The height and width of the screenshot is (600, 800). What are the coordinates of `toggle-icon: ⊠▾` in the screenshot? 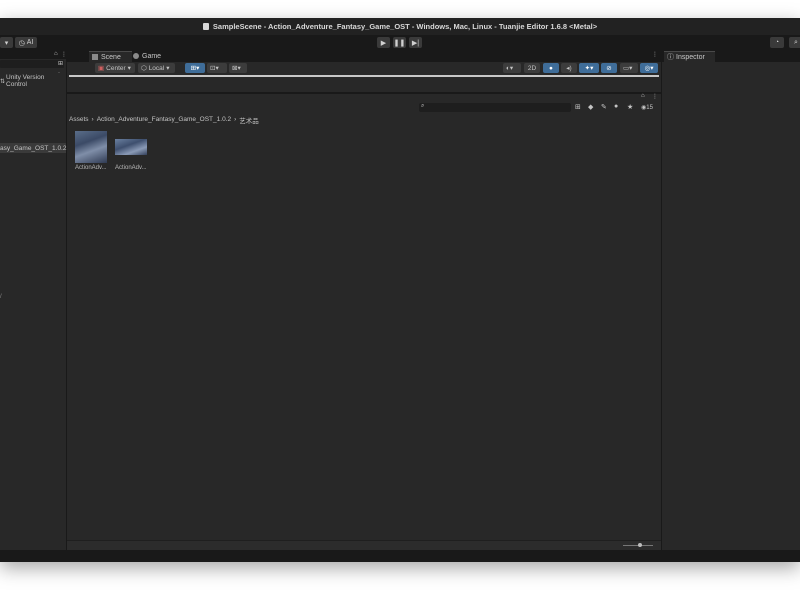 It's located at (236, 68).